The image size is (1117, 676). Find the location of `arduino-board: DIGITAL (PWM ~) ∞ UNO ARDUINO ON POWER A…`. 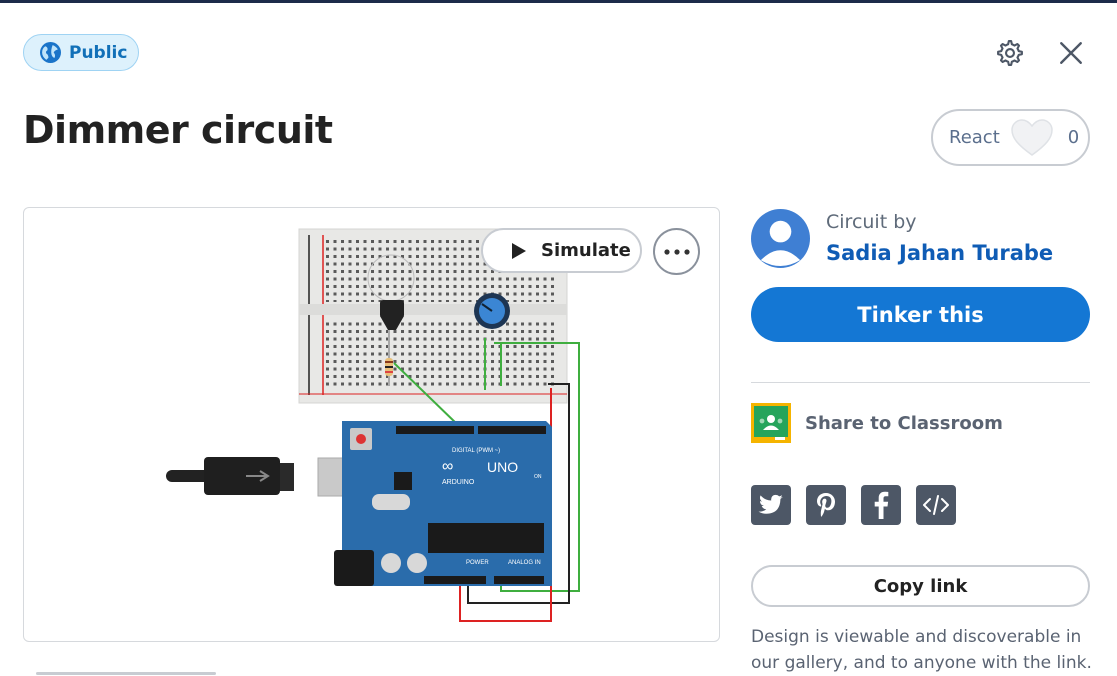

arduino-board: DIGITAL (PWM ~) ∞ UNO ARDUINO ON POWER A… is located at coordinates (443, 503).